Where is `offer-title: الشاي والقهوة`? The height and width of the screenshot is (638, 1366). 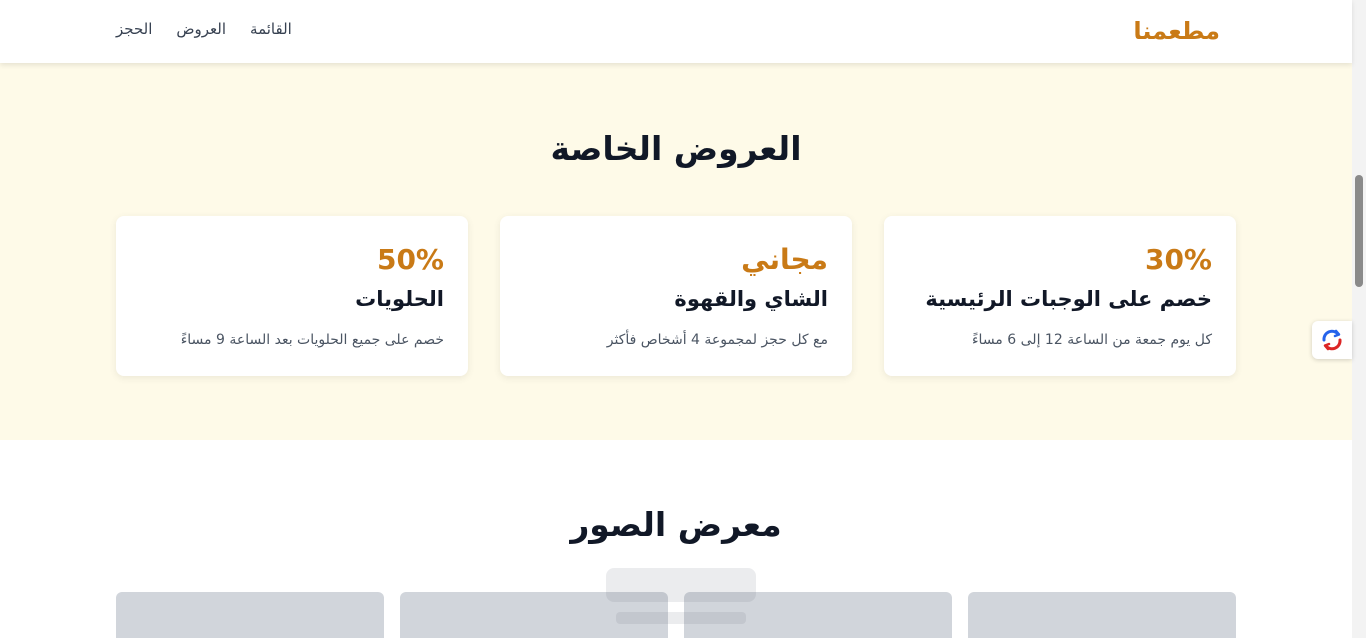
offer-title: الشاي والقهوة is located at coordinates (751, 299).